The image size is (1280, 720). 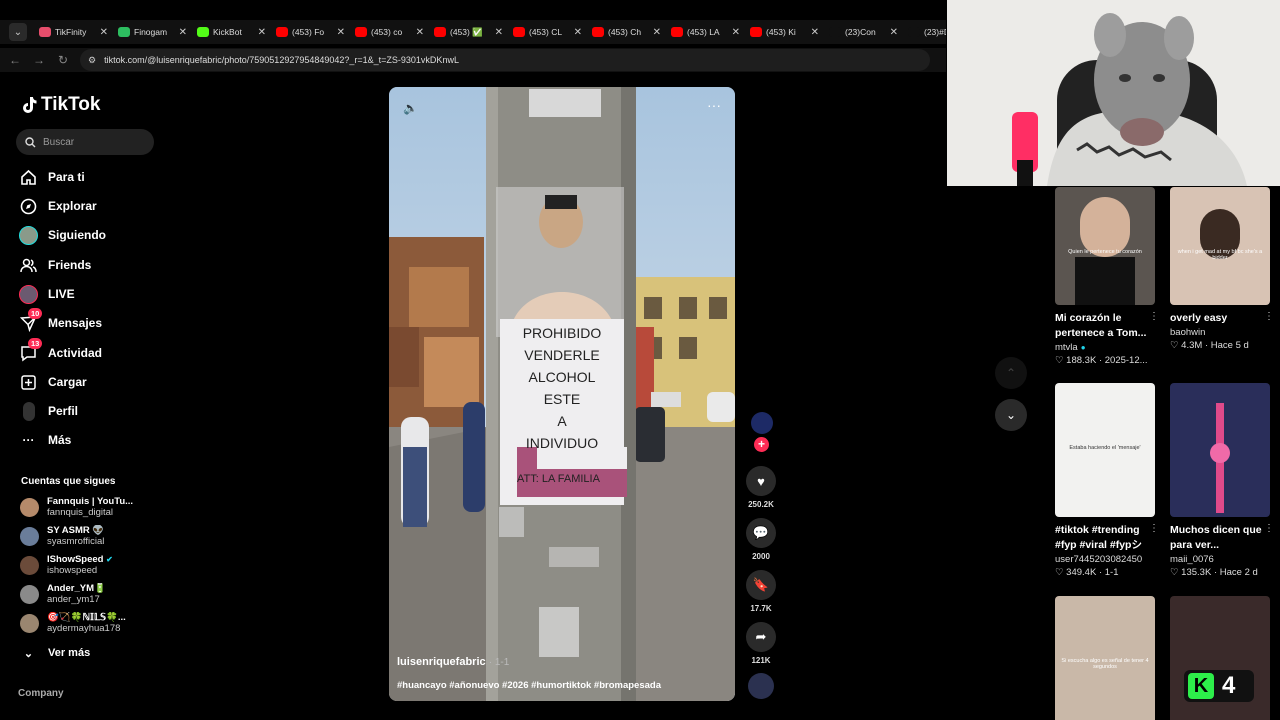 I want to click on browser-tab: (453) ✅ ✕, so click(x=467, y=32).